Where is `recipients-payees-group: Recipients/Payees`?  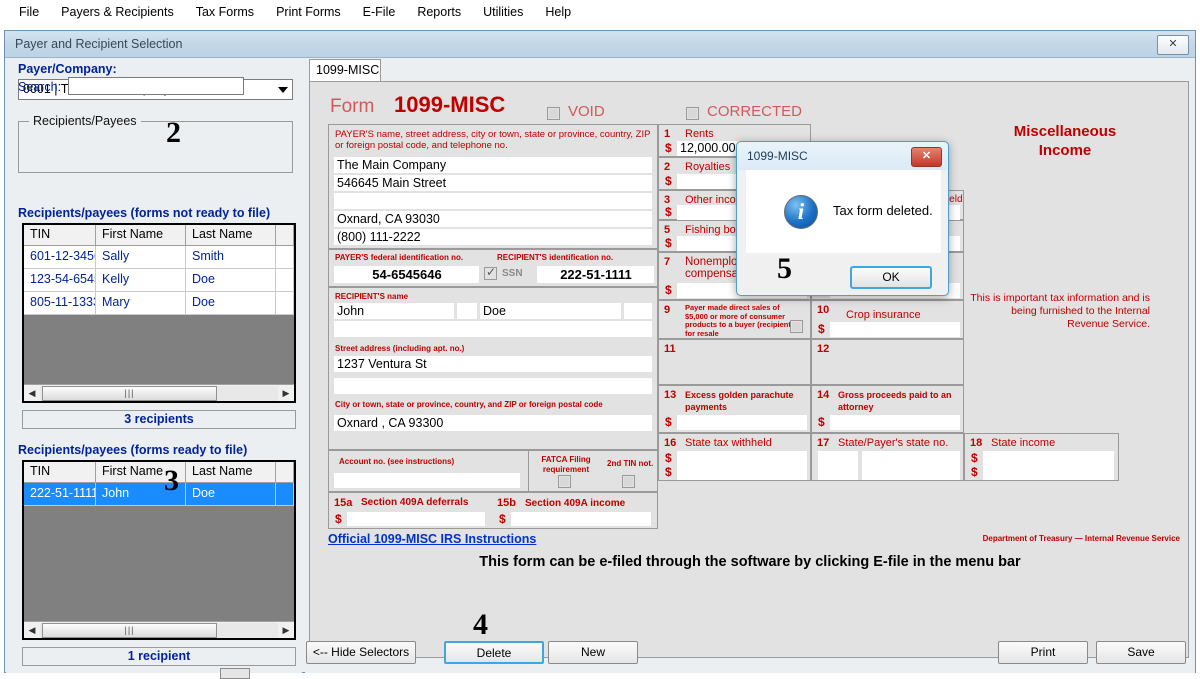
recipients-payees-group: Recipients/Payees is located at coordinates (155, 143).